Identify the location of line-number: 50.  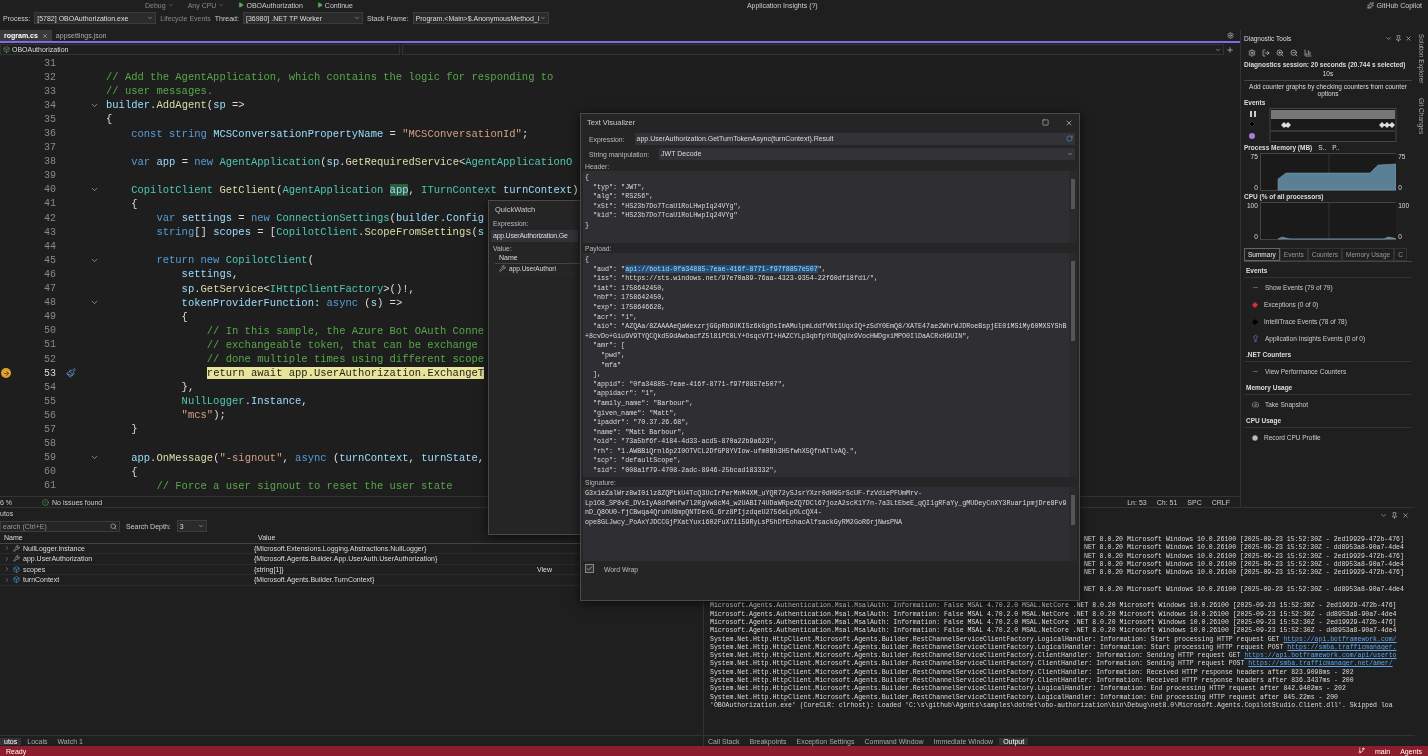
(49, 331).